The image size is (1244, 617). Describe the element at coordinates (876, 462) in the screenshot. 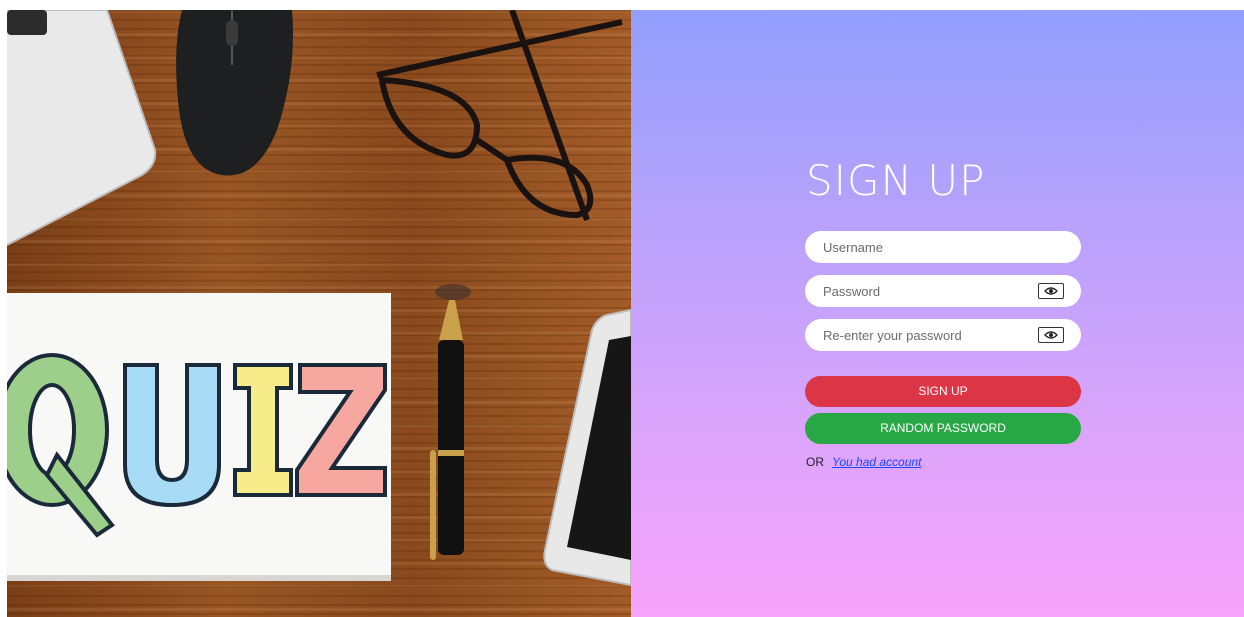

I see `login-link: You had account` at that location.